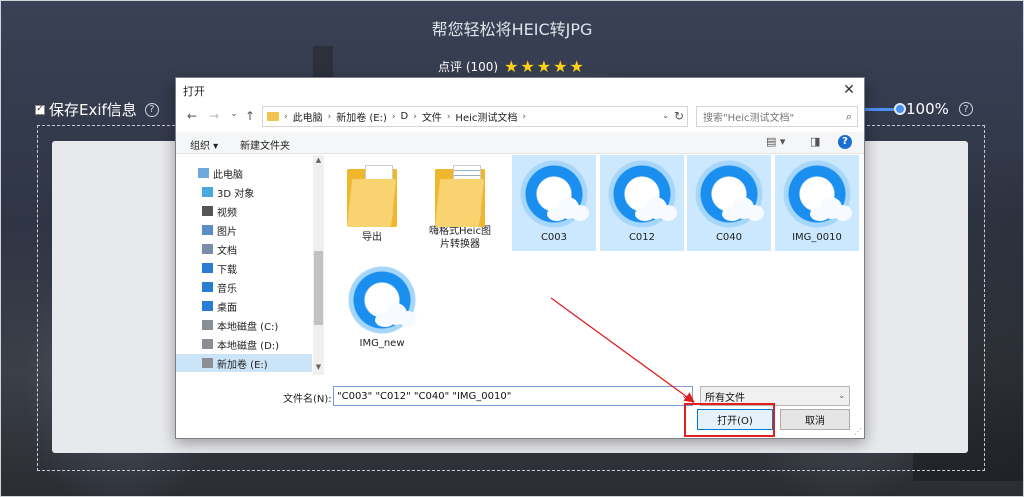  Describe the element at coordinates (545, 66) in the screenshot. I see `rating-stars: ★★★★★` at that location.